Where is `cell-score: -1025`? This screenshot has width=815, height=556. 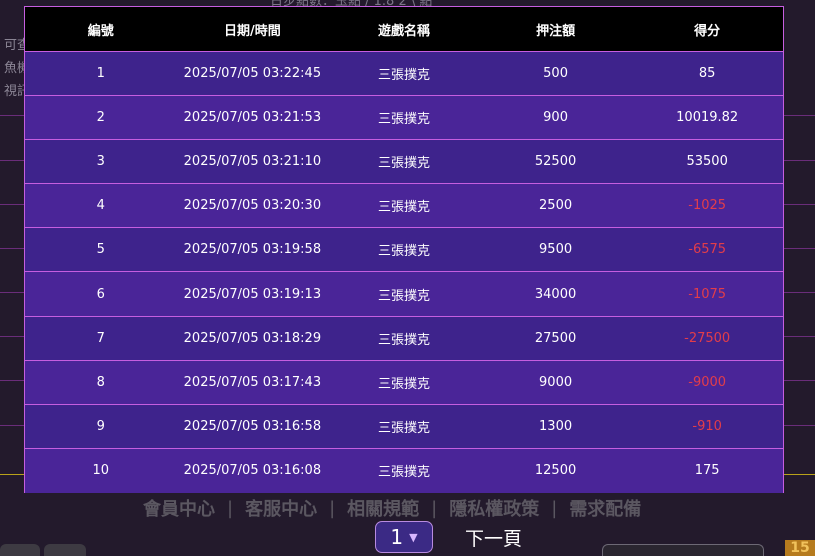
cell-score: -1025 is located at coordinates (707, 206).